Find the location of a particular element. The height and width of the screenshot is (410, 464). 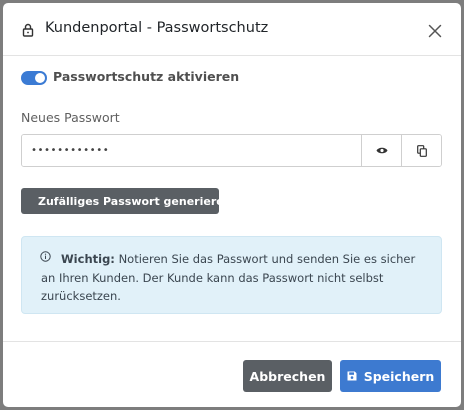

password-input-group is located at coordinates (231, 150).